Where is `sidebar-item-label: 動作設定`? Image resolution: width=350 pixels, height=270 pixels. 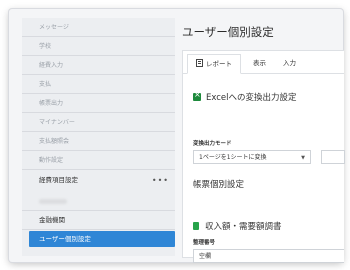
sidebar-item-label: 動作設定 is located at coordinates (51, 160).